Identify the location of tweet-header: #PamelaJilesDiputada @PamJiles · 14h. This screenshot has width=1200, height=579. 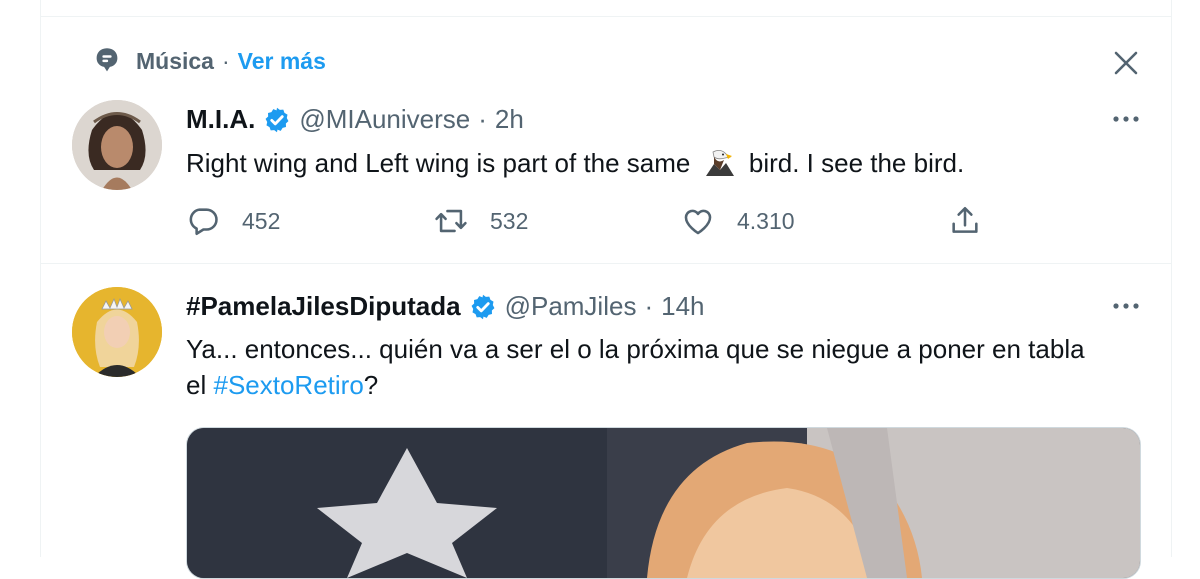
(445, 306).